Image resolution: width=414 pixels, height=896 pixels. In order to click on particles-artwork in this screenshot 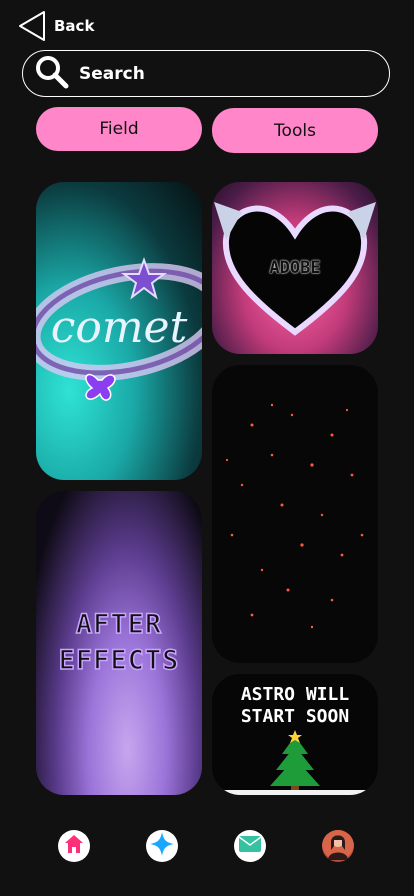, I will do `click(294, 516)`.